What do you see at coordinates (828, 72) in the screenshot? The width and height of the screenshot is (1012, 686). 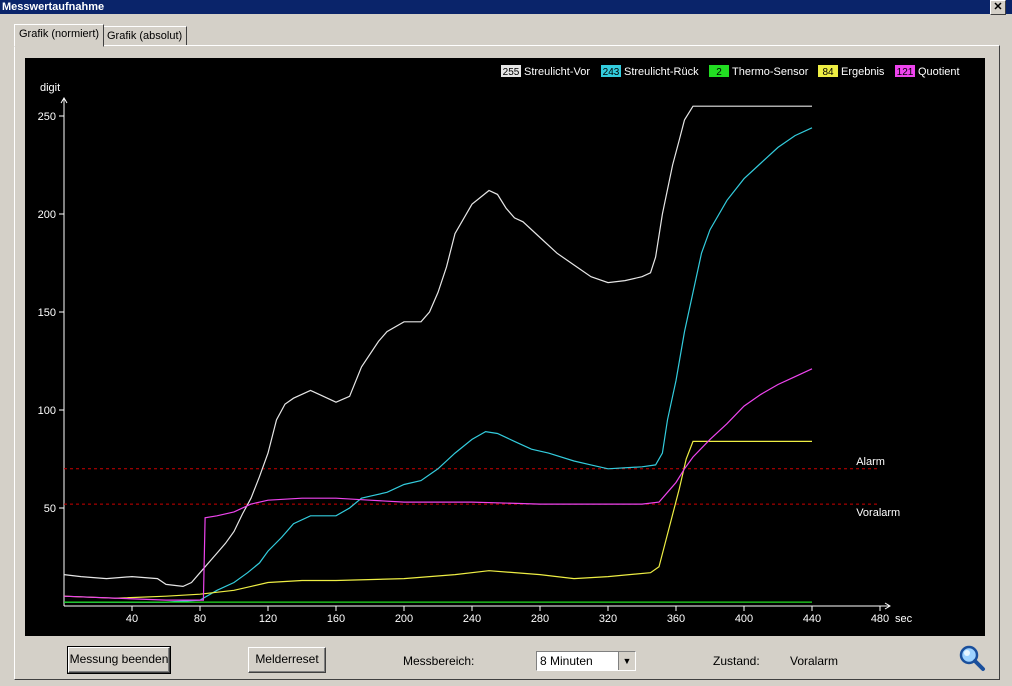 I see `legend-value: 84` at bounding box center [828, 72].